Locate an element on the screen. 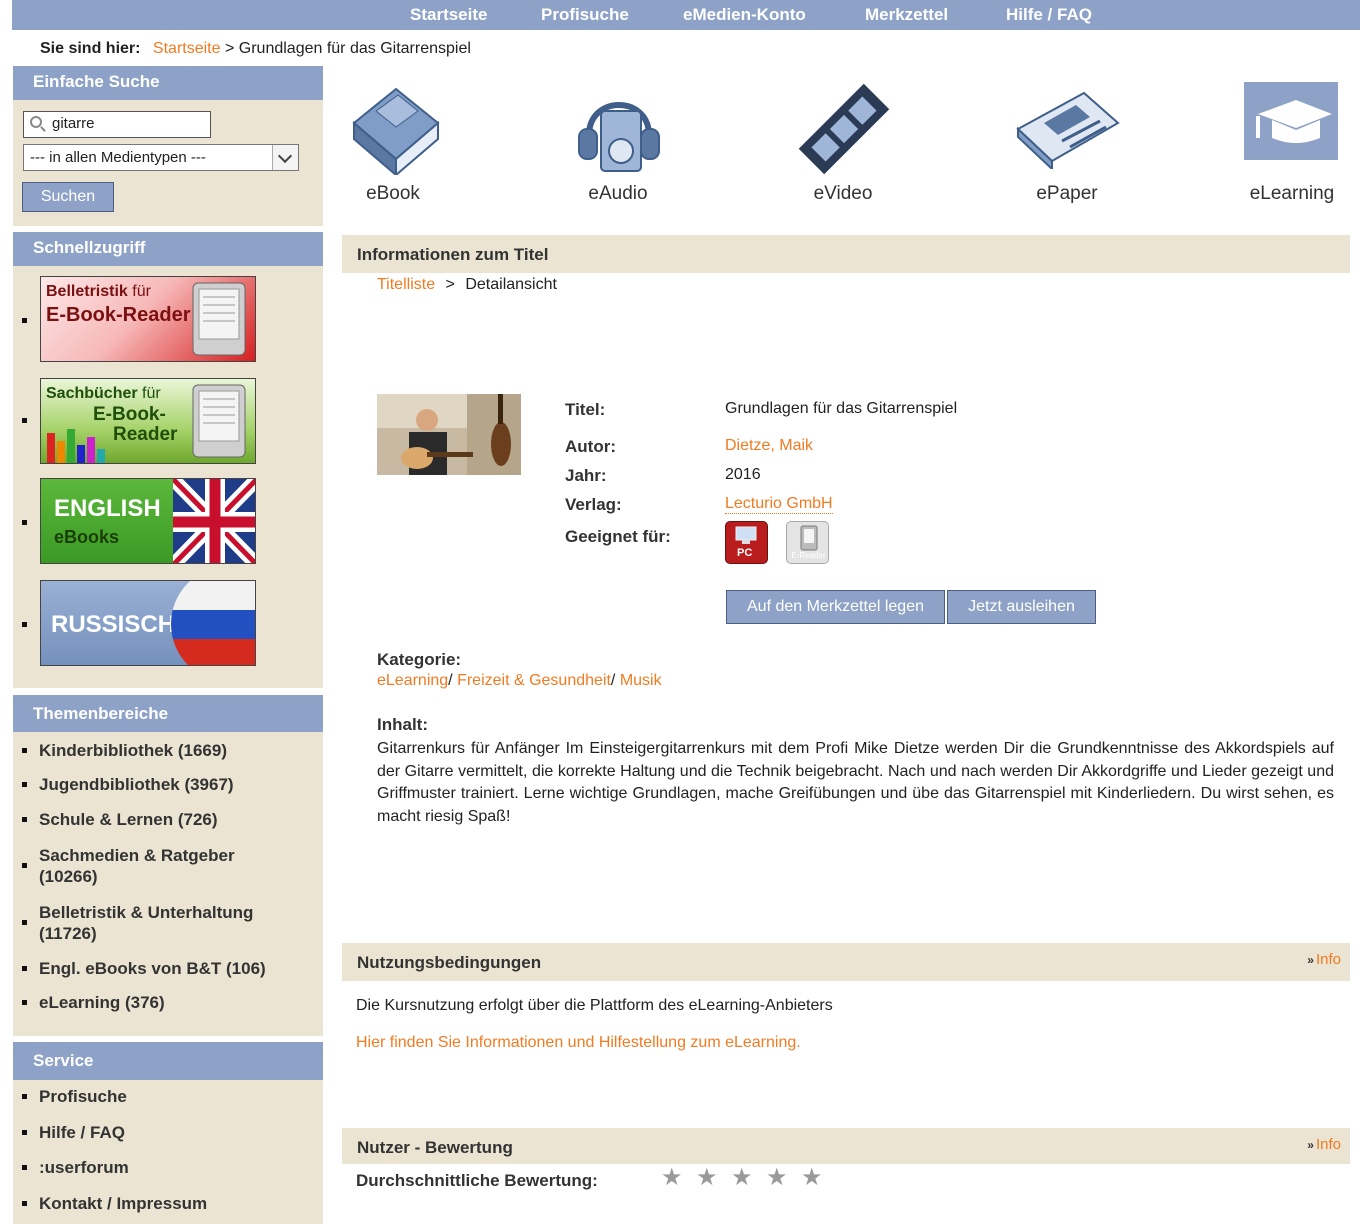 Image resolution: width=1360 pixels, height=1224 pixels. publisher-link: Lecturio GmbH is located at coordinates (779, 504).